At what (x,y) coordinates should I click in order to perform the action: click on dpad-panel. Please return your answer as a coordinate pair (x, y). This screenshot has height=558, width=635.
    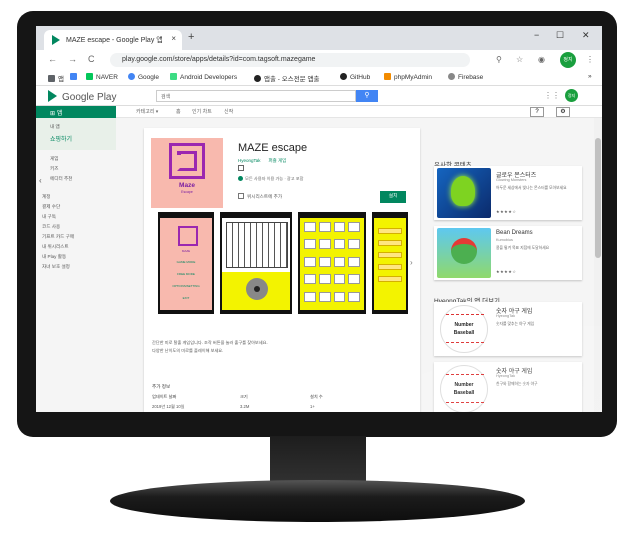
    Looking at the image, I should click on (256, 291).